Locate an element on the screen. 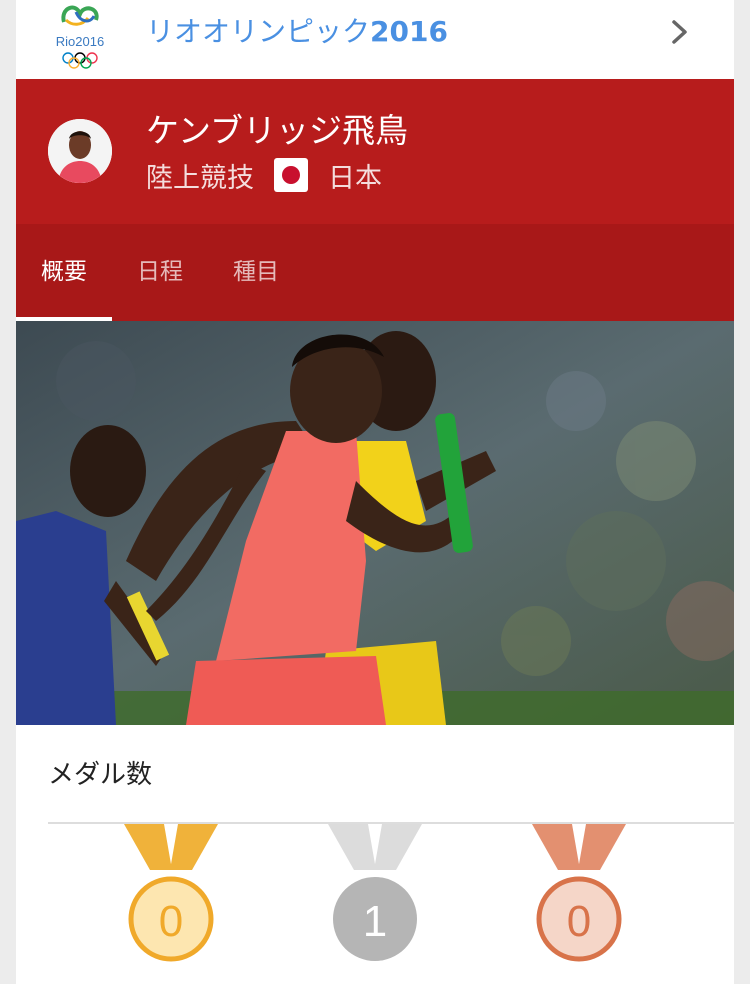 The image size is (750, 984). medal-count-title: メダル数 is located at coordinates (100, 775).